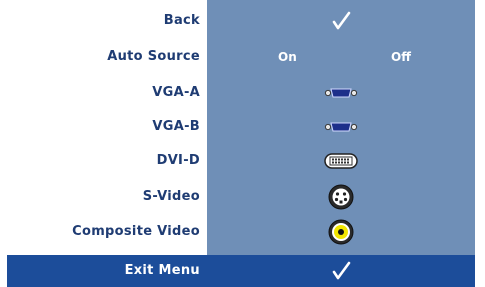 The width and height of the screenshot is (485, 287). I want to click on menu-item-label: DVI-D, so click(178, 160).